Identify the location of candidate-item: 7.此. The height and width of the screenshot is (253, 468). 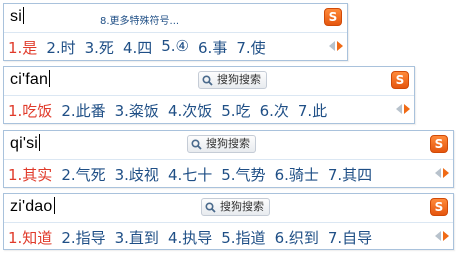
(312, 110).